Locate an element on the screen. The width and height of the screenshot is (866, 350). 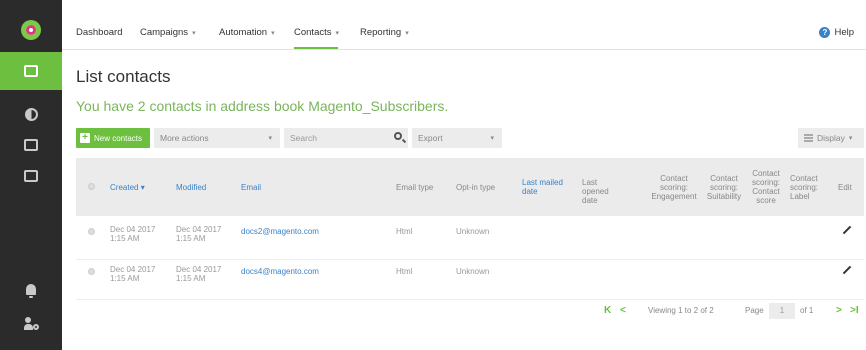
search-input: Search is located at coordinates (346, 138).